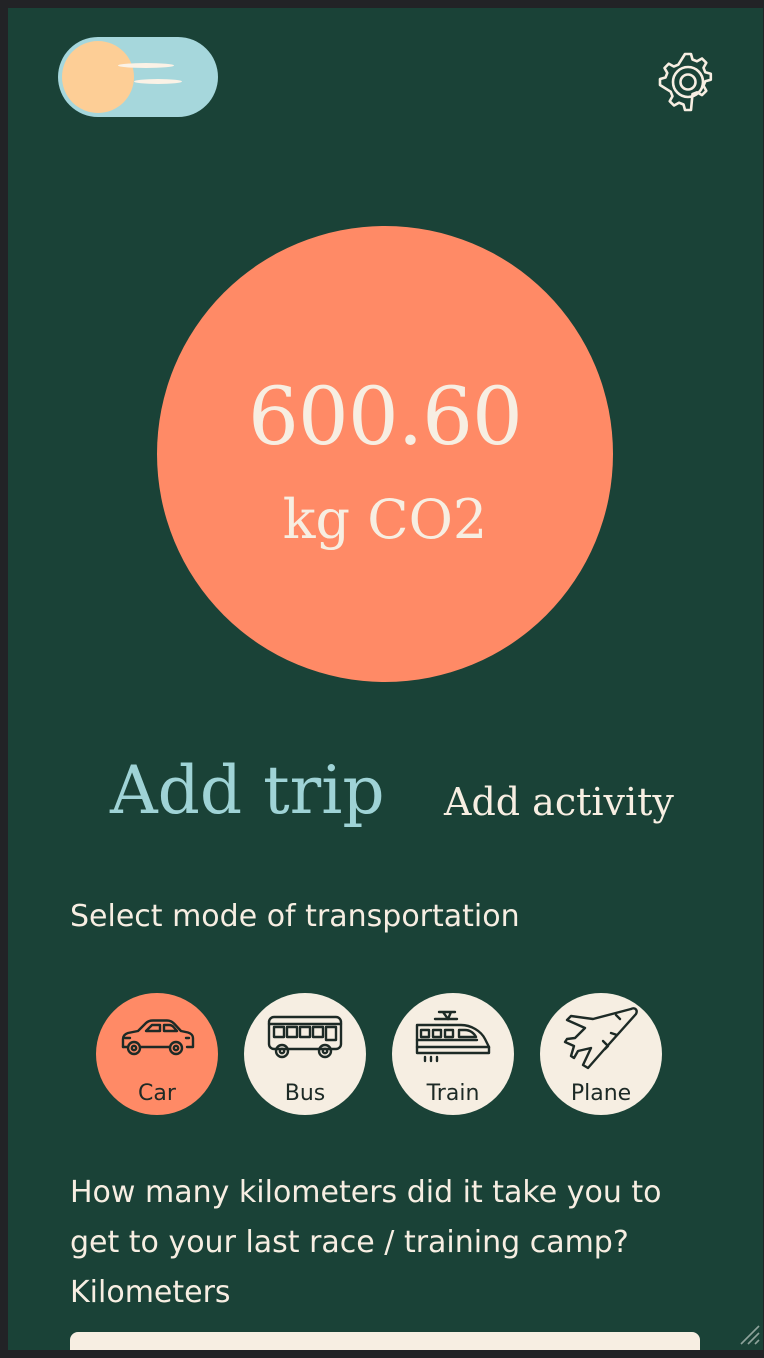  I want to click on mode-bus-button: Bus, so click(305, 1054).